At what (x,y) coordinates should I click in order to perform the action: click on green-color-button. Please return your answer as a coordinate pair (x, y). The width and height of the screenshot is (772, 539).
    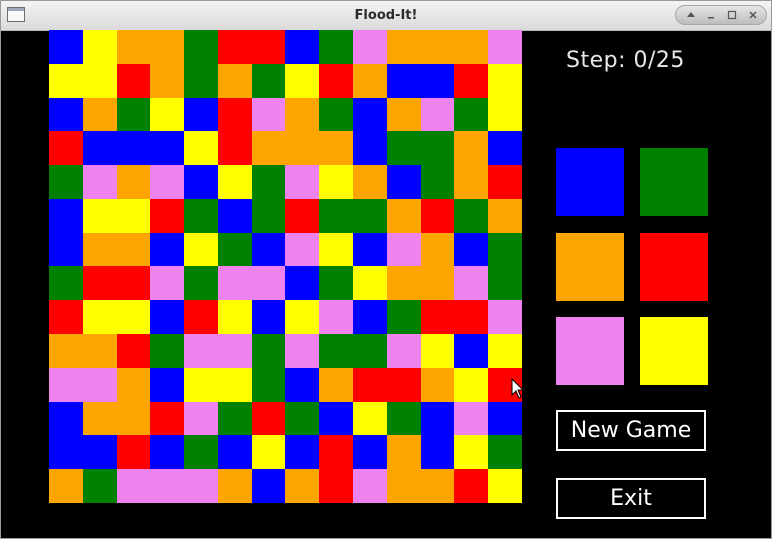
    Looking at the image, I should click on (674, 182).